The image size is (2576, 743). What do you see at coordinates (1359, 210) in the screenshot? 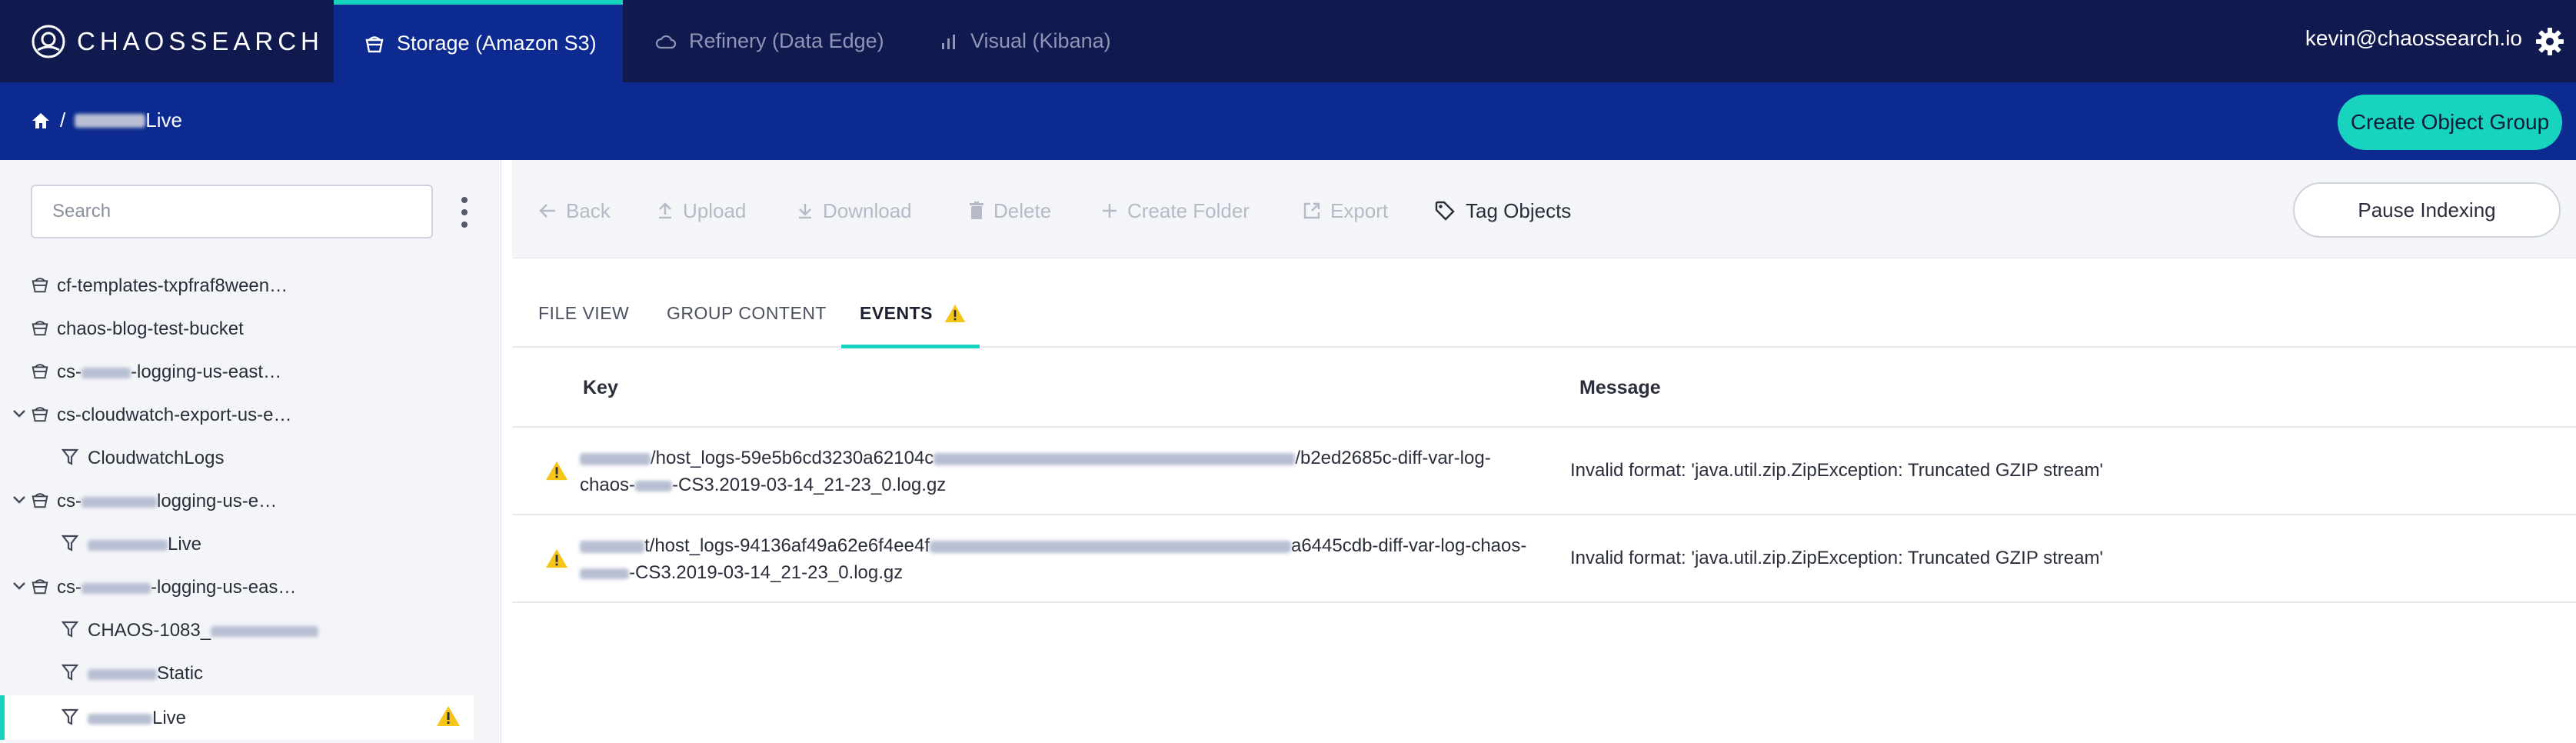
I see `export-label: Export` at bounding box center [1359, 210].